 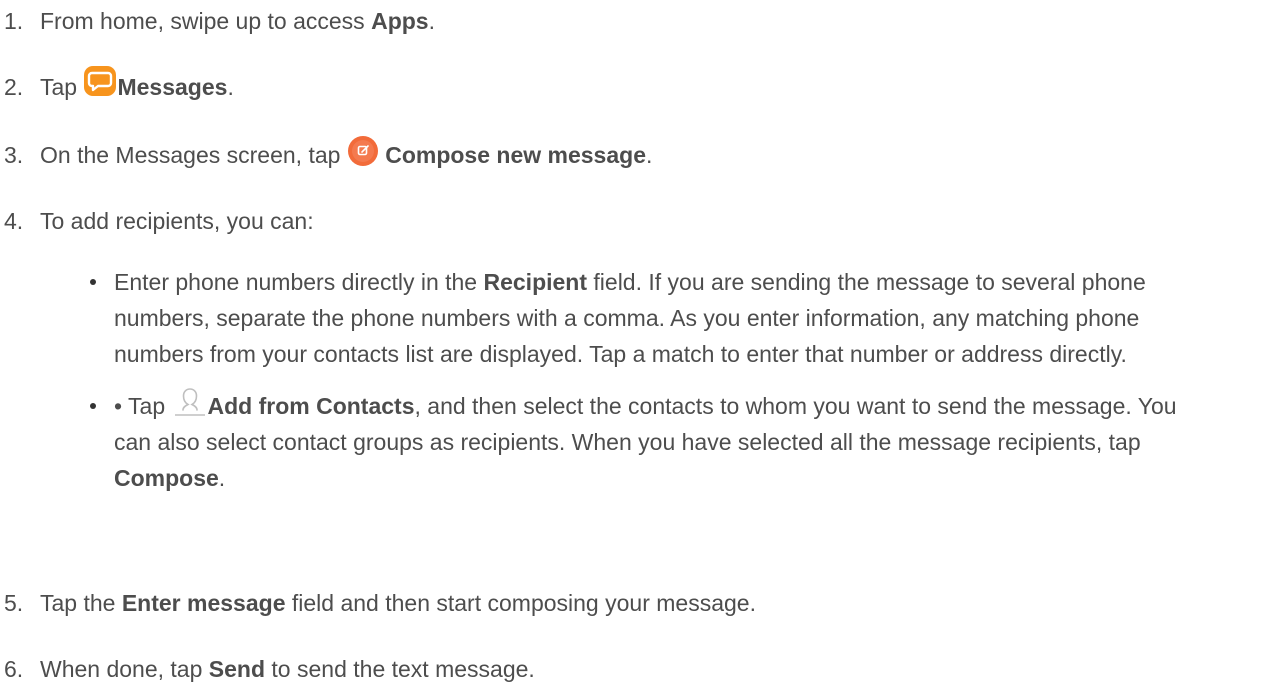 What do you see at coordinates (143, 406) in the screenshot?
I see `bullet-text: • Tap` at bounding box center [143, 406].